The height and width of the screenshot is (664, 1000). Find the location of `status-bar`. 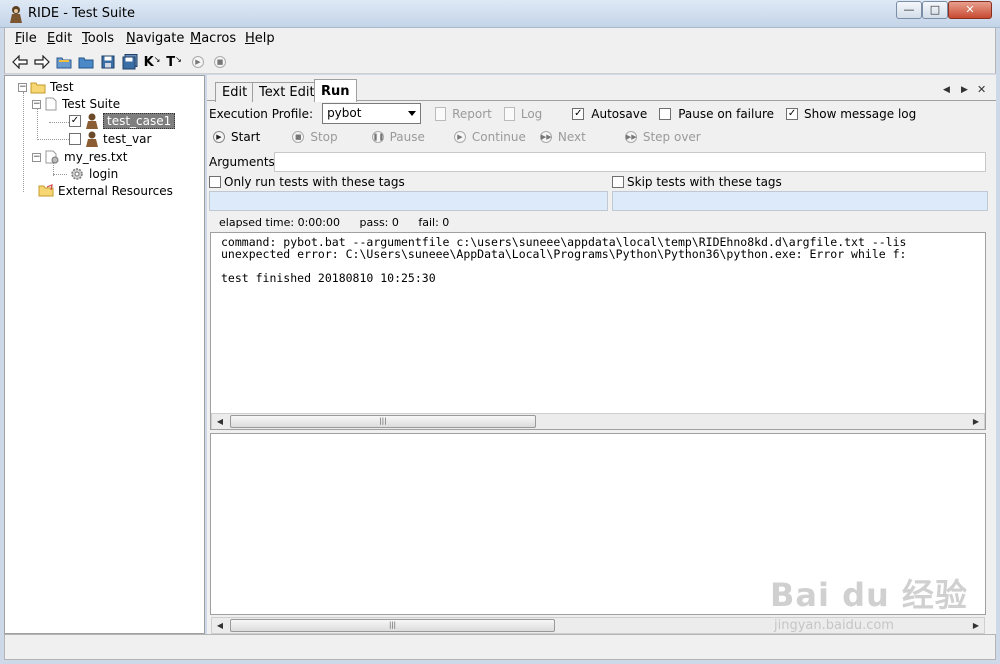

status-bar is located at coordinates (500, 647).